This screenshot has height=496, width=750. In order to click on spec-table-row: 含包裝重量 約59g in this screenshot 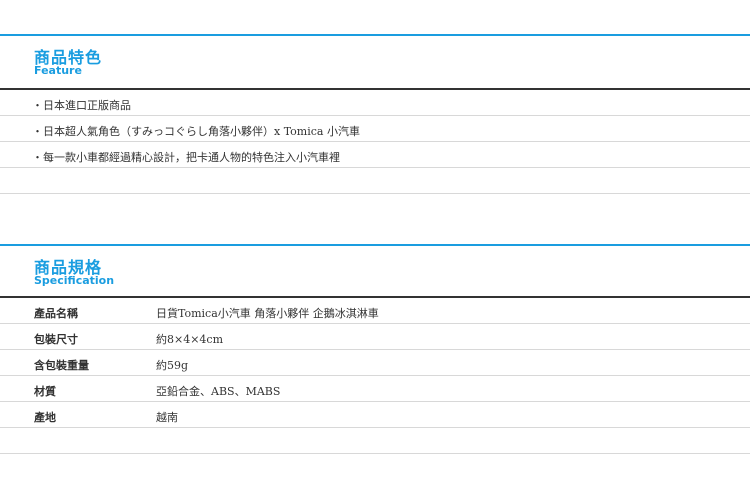, I will do `click(375, 363)`.